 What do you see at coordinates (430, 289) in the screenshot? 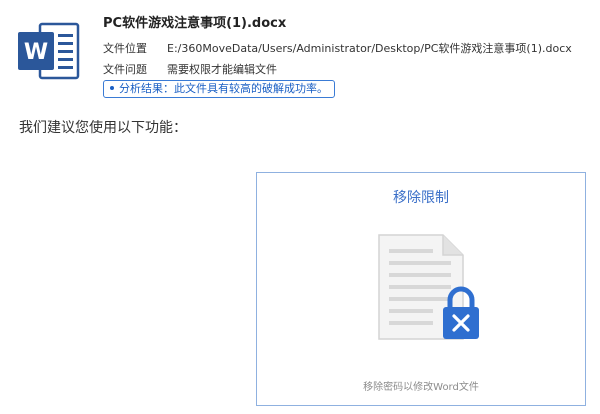
I see `locked-document-icon` at bounding box center [430, 289].